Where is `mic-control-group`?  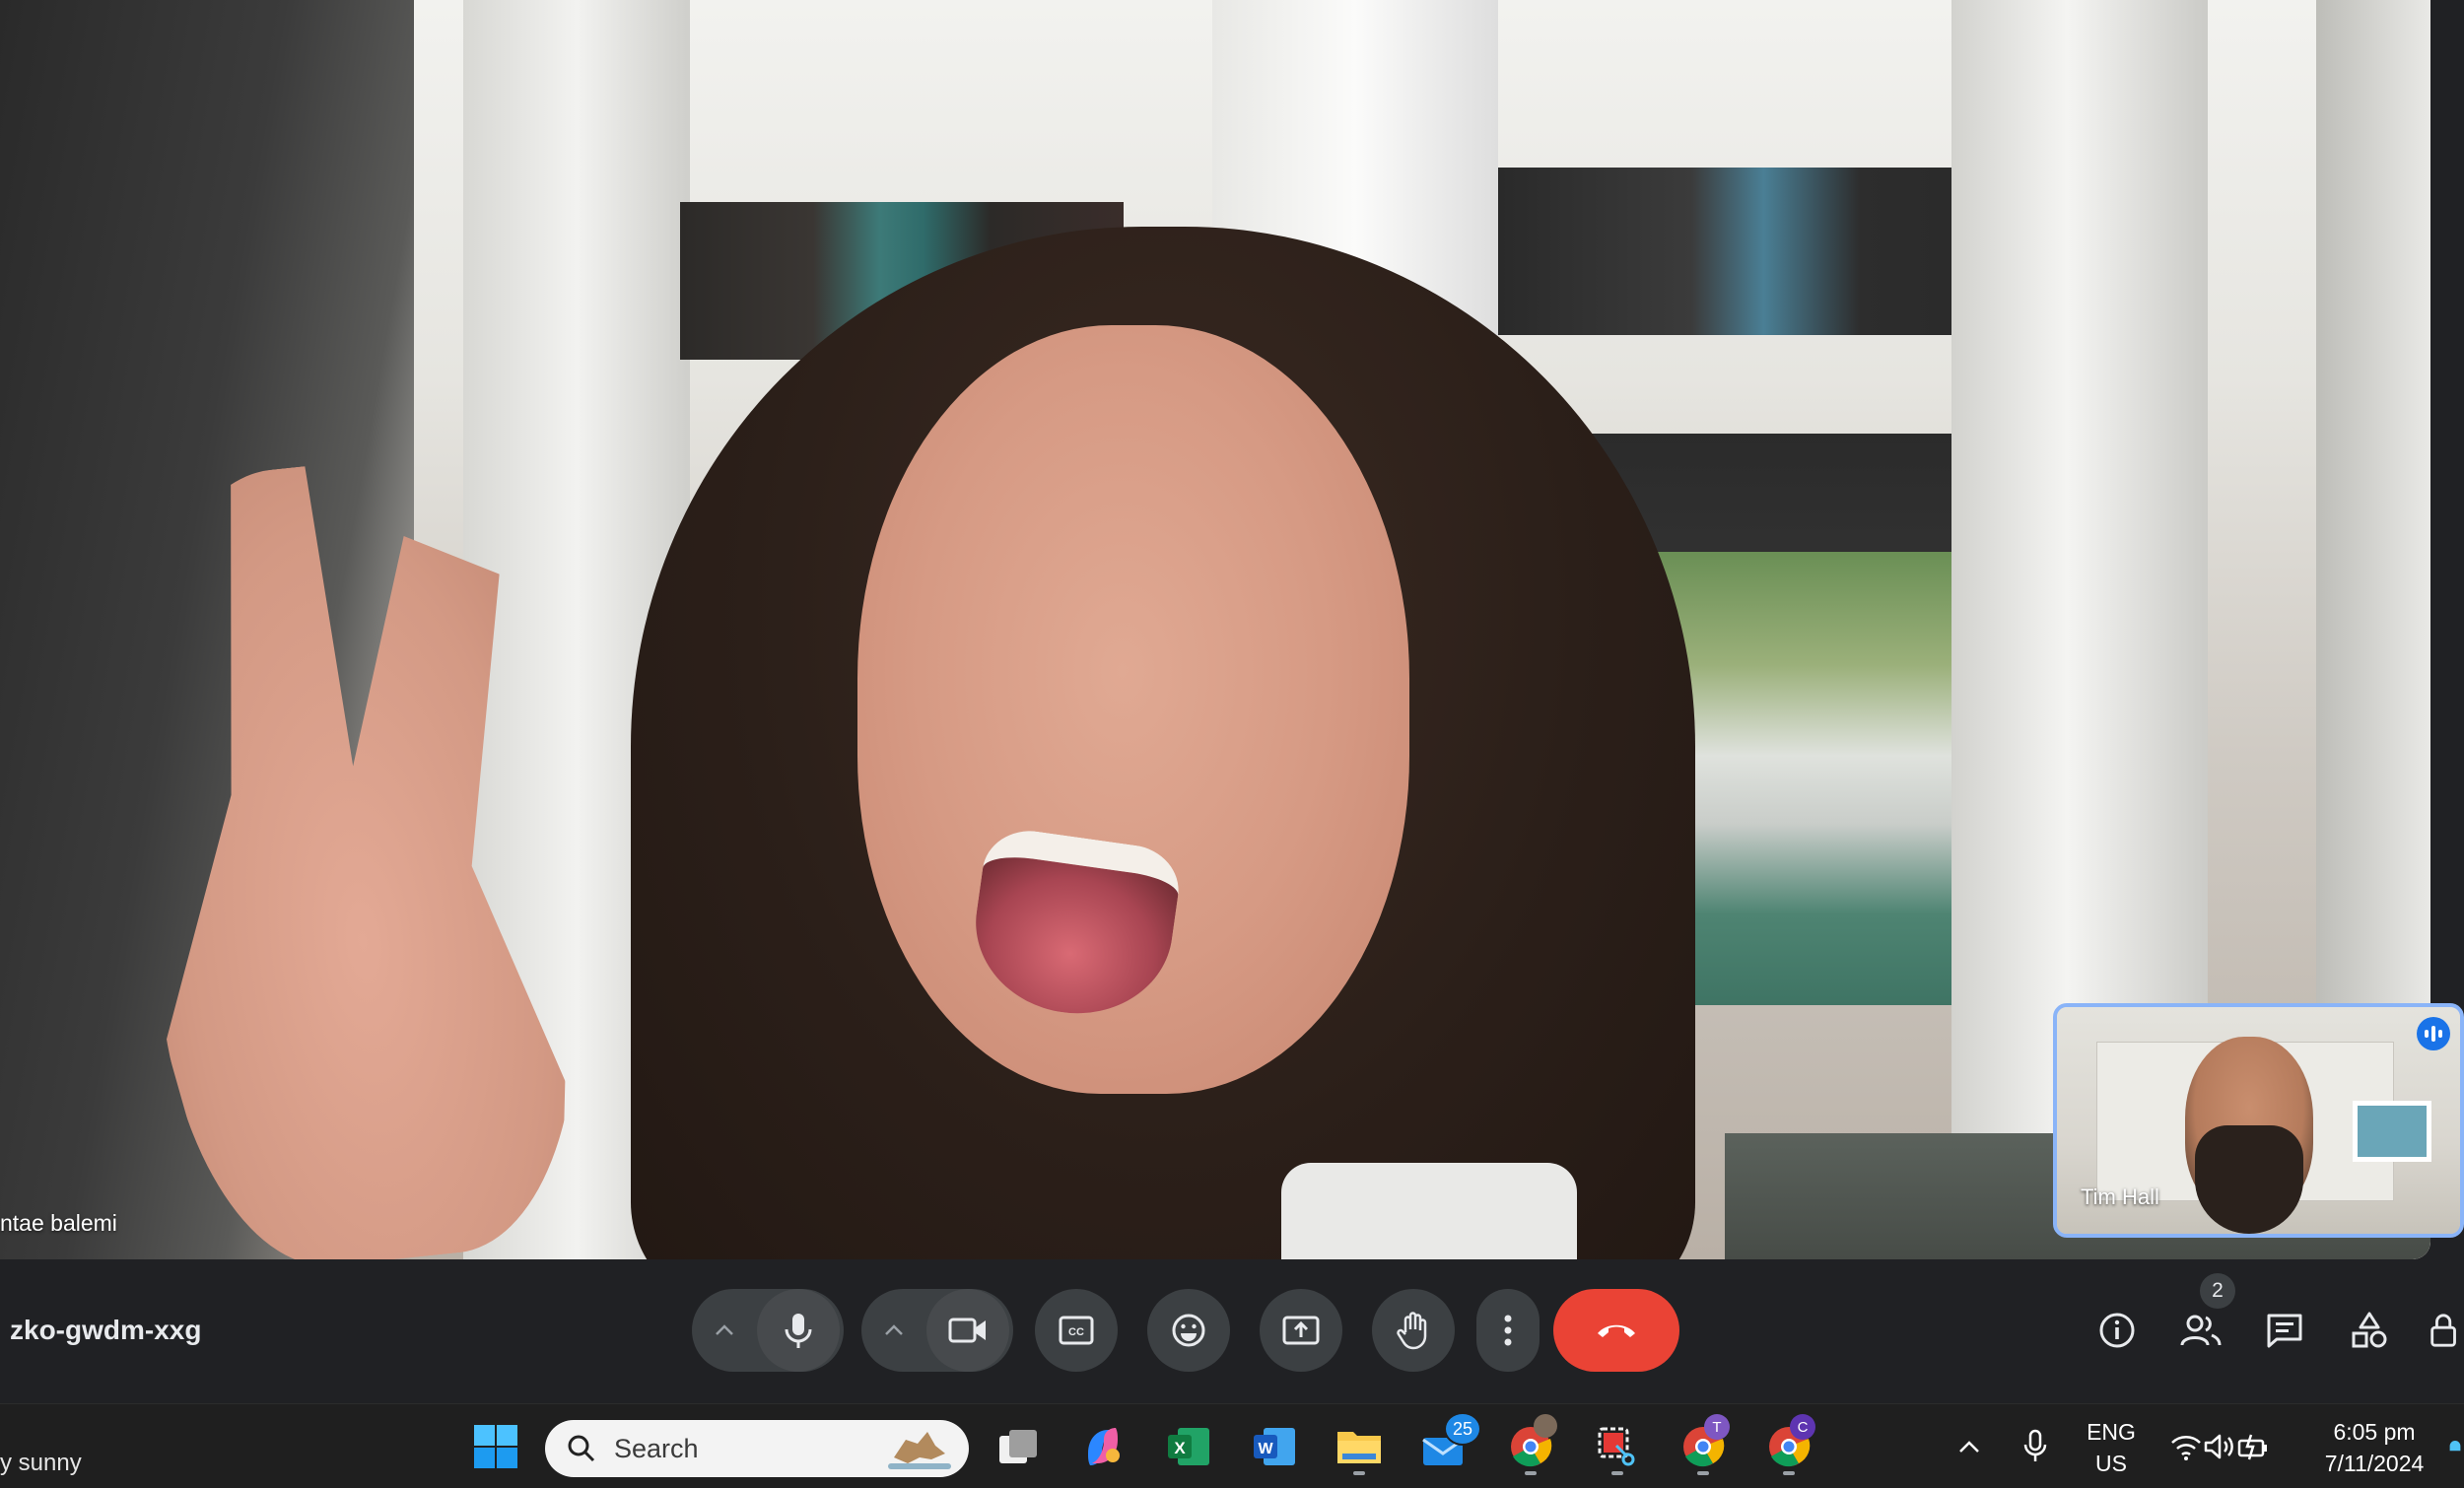 mic-control-group is located at coordinates (768, 1331).